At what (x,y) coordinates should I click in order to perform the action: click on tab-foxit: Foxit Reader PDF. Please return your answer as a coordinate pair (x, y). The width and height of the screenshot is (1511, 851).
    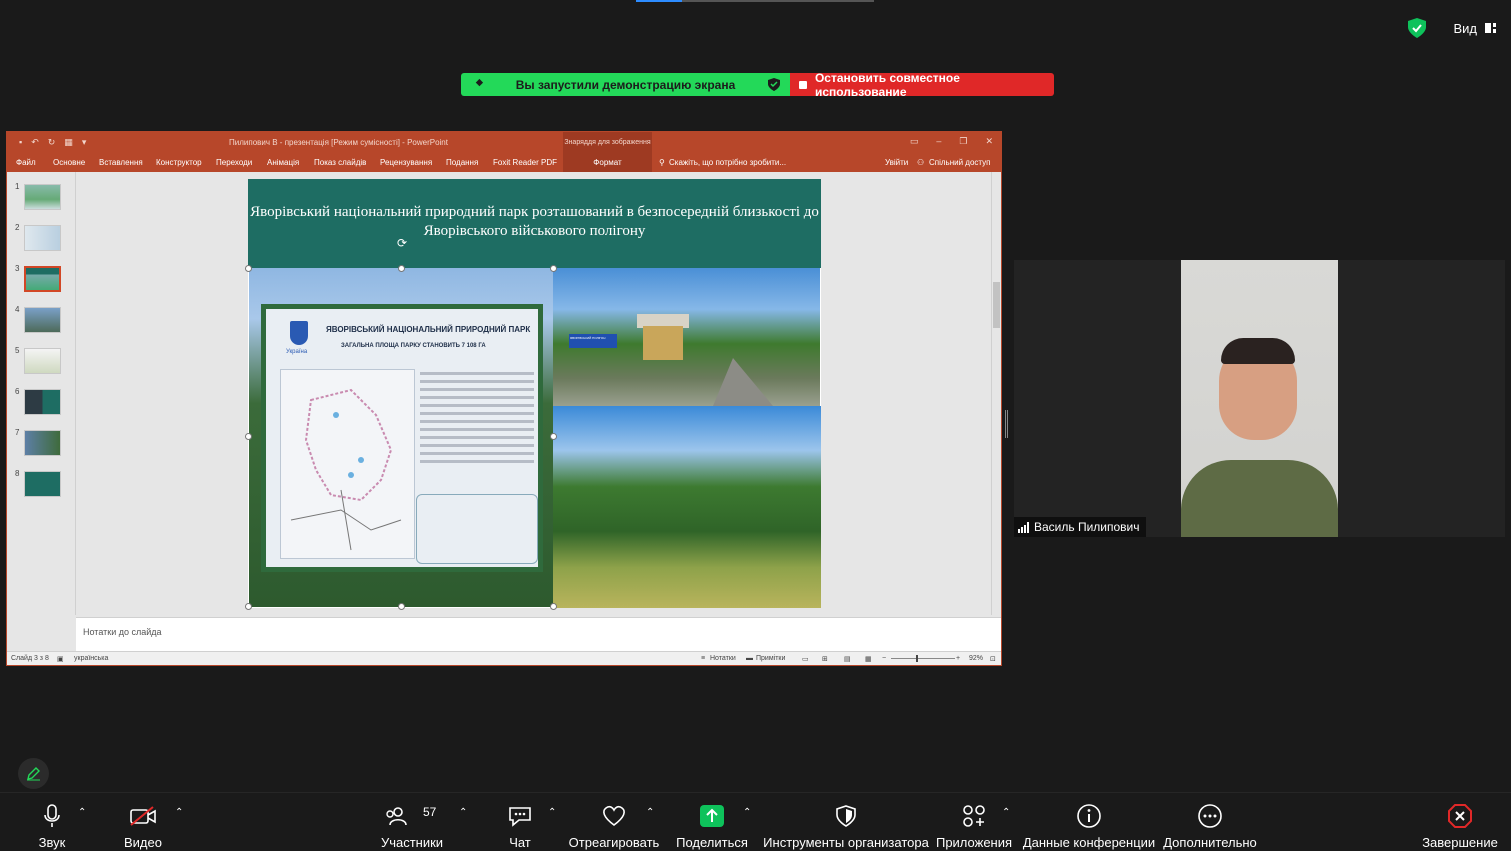
    Looking at the image, I should click on (525, 162).